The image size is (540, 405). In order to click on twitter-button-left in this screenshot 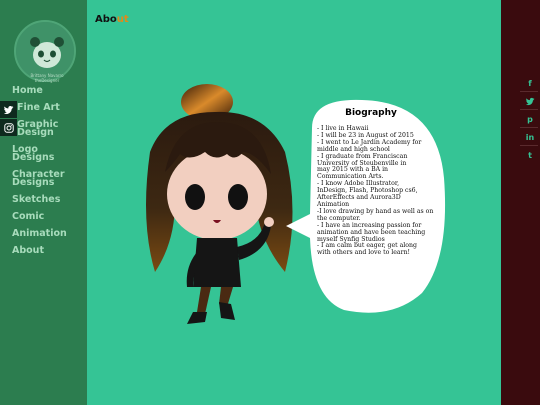, I will do `click(8, 109)`.